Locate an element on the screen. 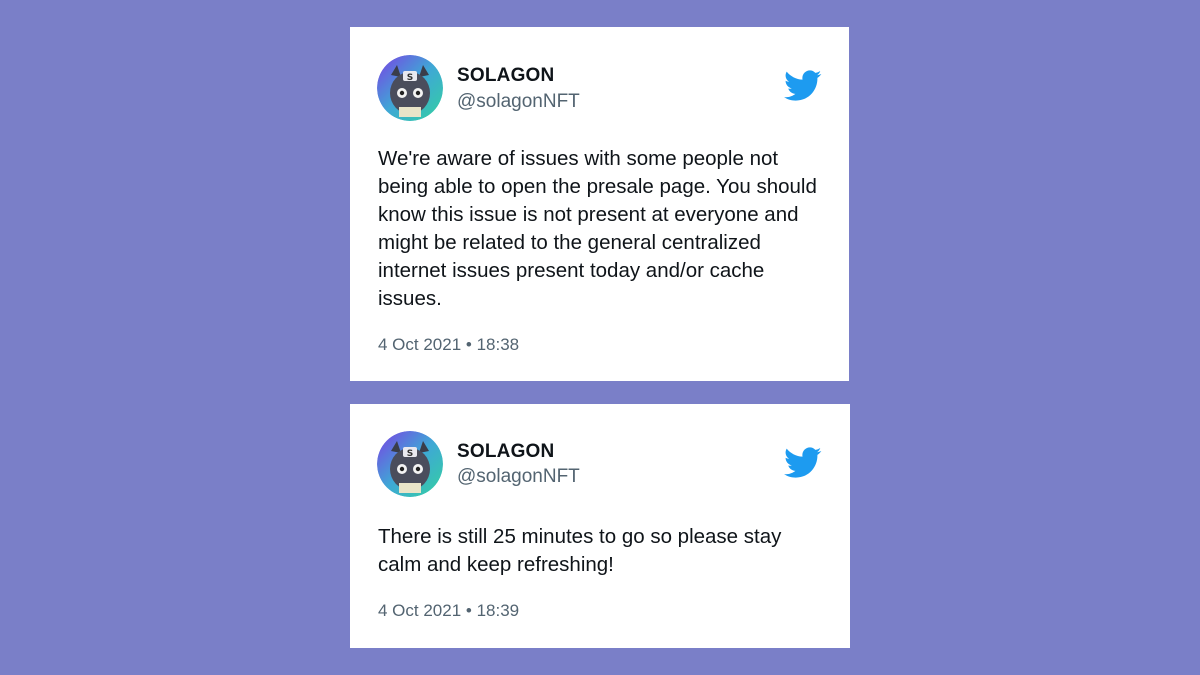 The height and width of the screenshot is (675, 1200). tweet-timestamp: 4 Oct 2021 • 18:38 is located at coordinates (448, 345).